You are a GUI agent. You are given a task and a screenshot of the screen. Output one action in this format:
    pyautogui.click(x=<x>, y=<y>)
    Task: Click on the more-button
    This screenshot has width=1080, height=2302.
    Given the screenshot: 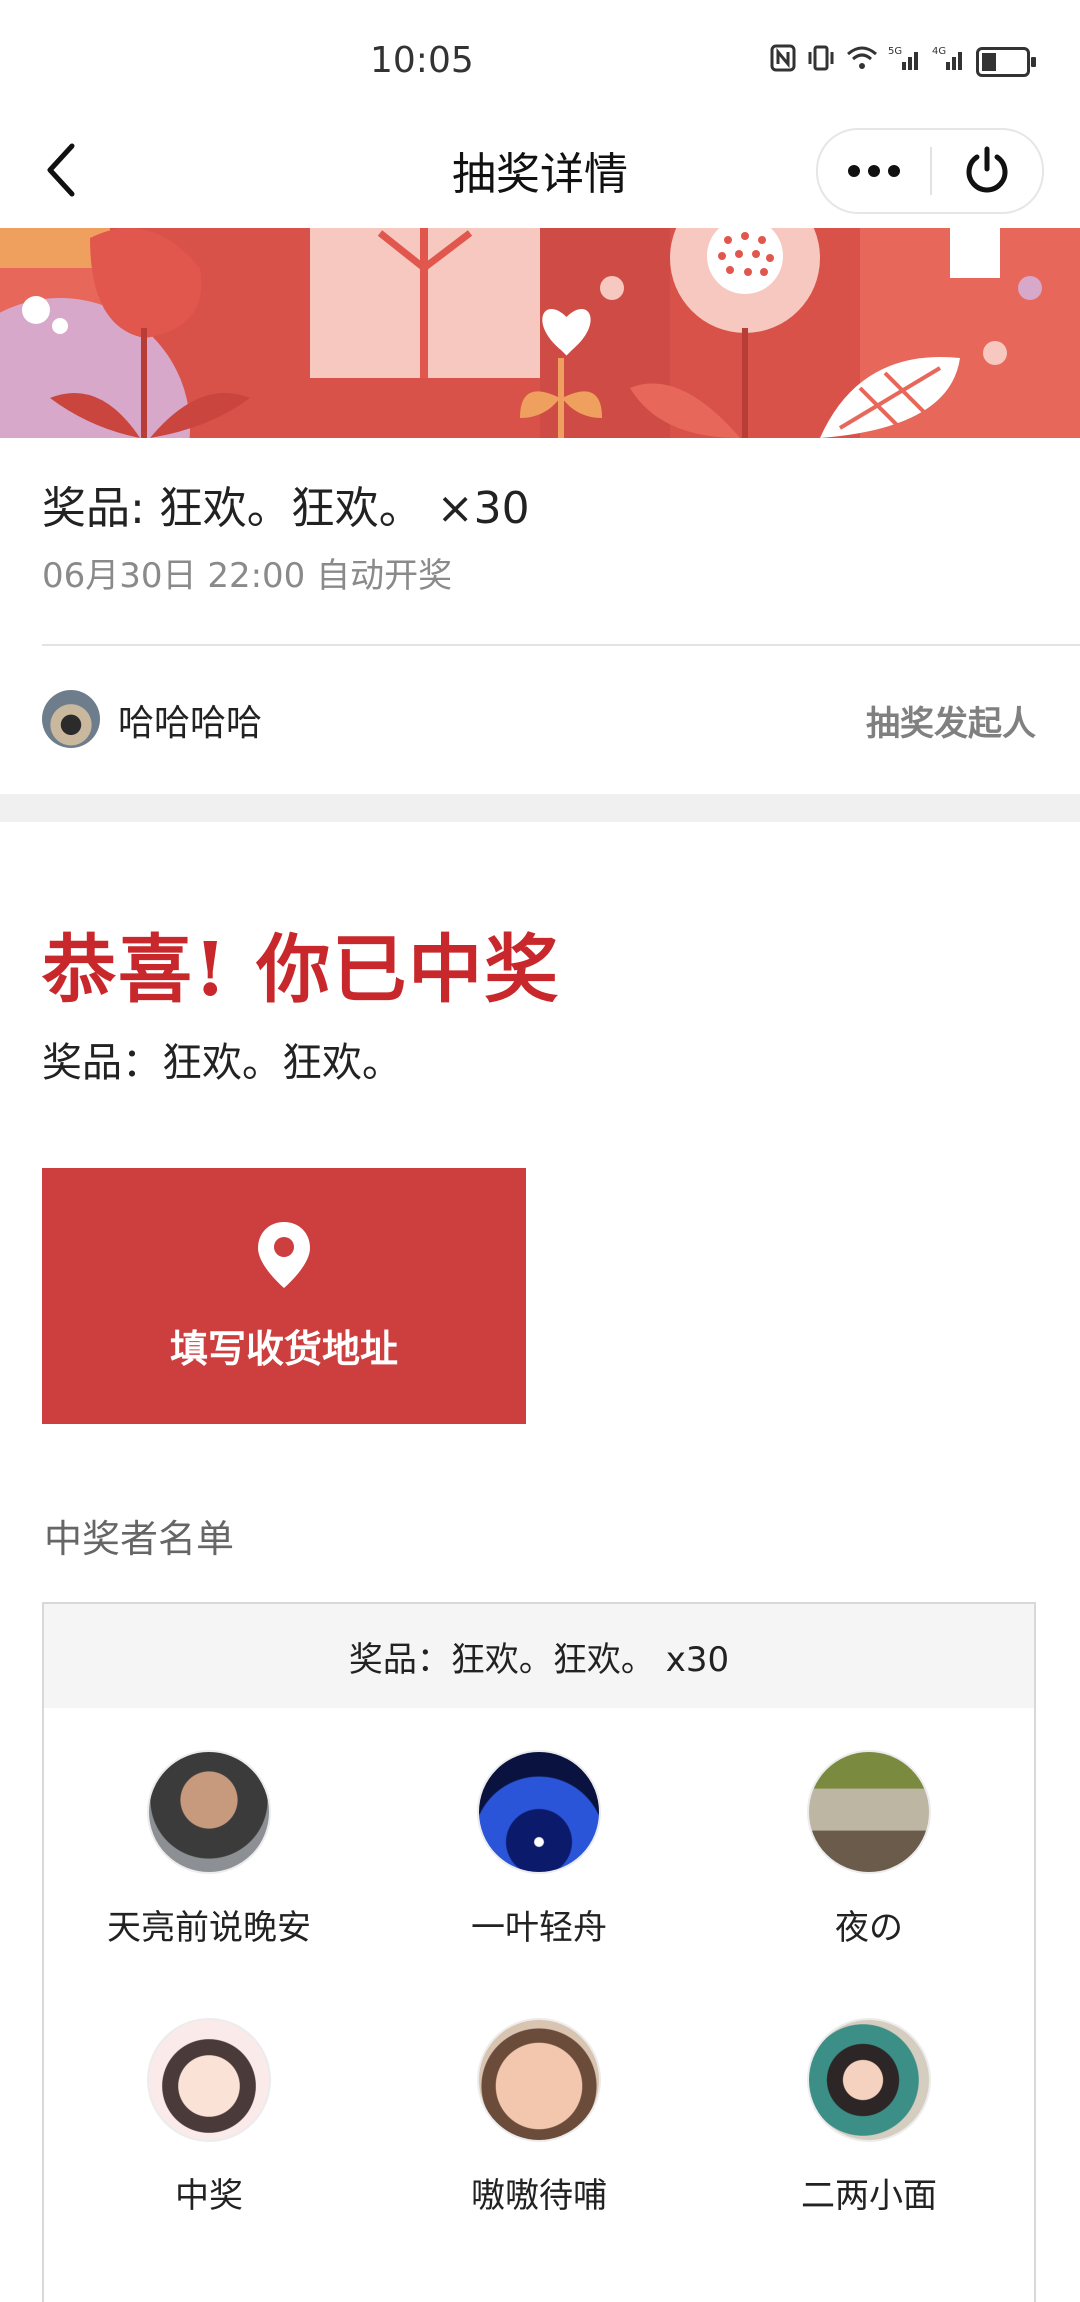 What is the action you would take?
    pyautogui.click(x=874, y=171)
    